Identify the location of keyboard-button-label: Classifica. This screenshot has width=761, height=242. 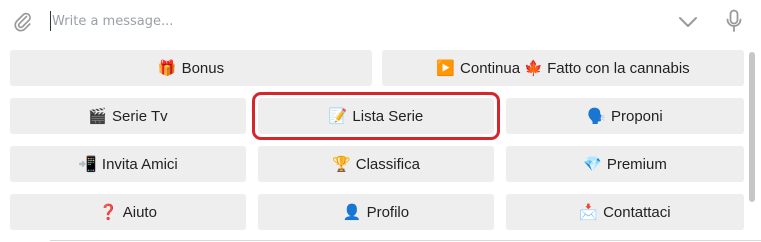
(387, 164).